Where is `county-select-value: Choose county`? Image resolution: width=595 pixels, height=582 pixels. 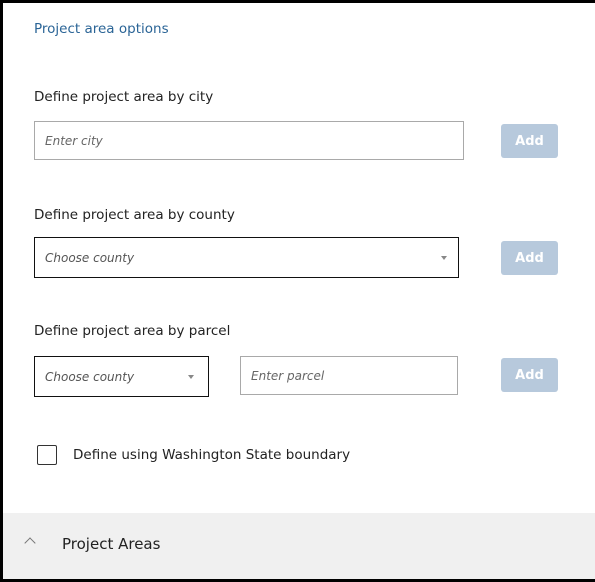
county-select-value: Choose county is located at coordinates (90, 257).